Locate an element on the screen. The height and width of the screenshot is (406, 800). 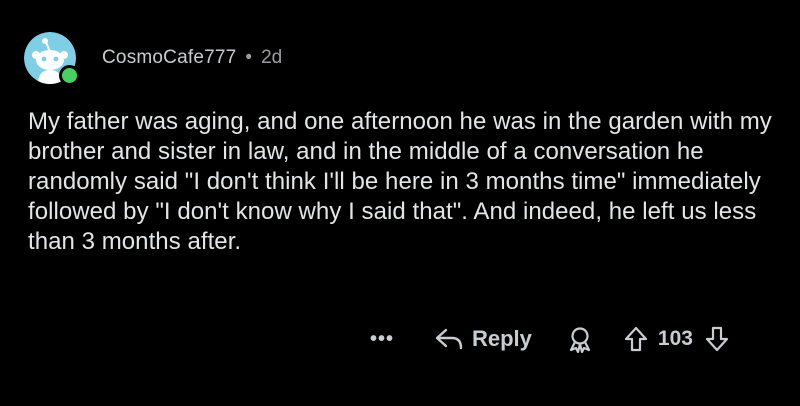
comment-actions: ••• Reply 103 is located at coordinates (549, 339).